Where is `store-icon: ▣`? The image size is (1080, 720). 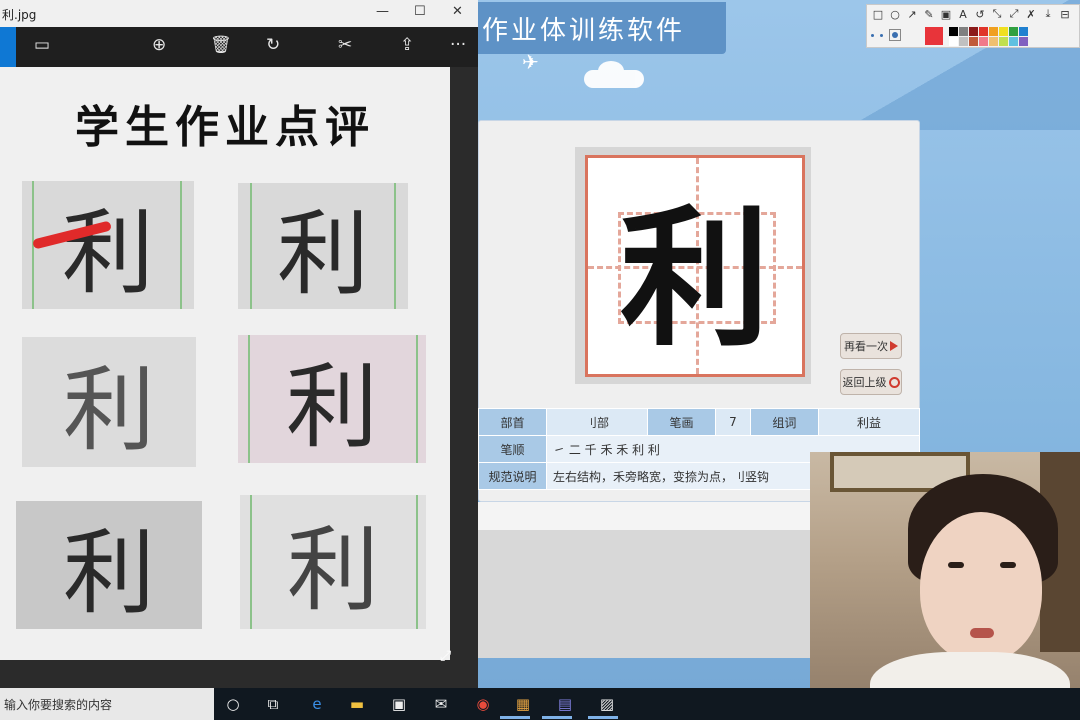
store-icon: ▣ is located at coordinates (399, 704).